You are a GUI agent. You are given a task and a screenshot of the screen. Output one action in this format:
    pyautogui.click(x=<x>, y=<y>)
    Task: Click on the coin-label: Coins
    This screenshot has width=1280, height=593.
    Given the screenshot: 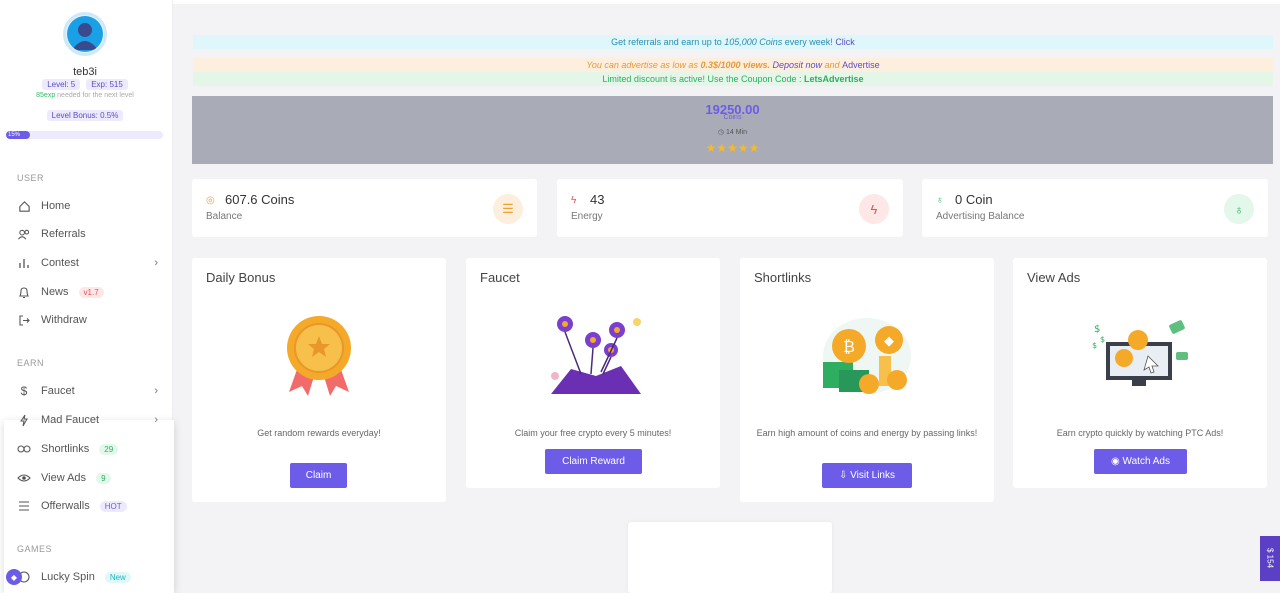 What is the action you would take?
    pyautogui.click(x=732, y=117)
    